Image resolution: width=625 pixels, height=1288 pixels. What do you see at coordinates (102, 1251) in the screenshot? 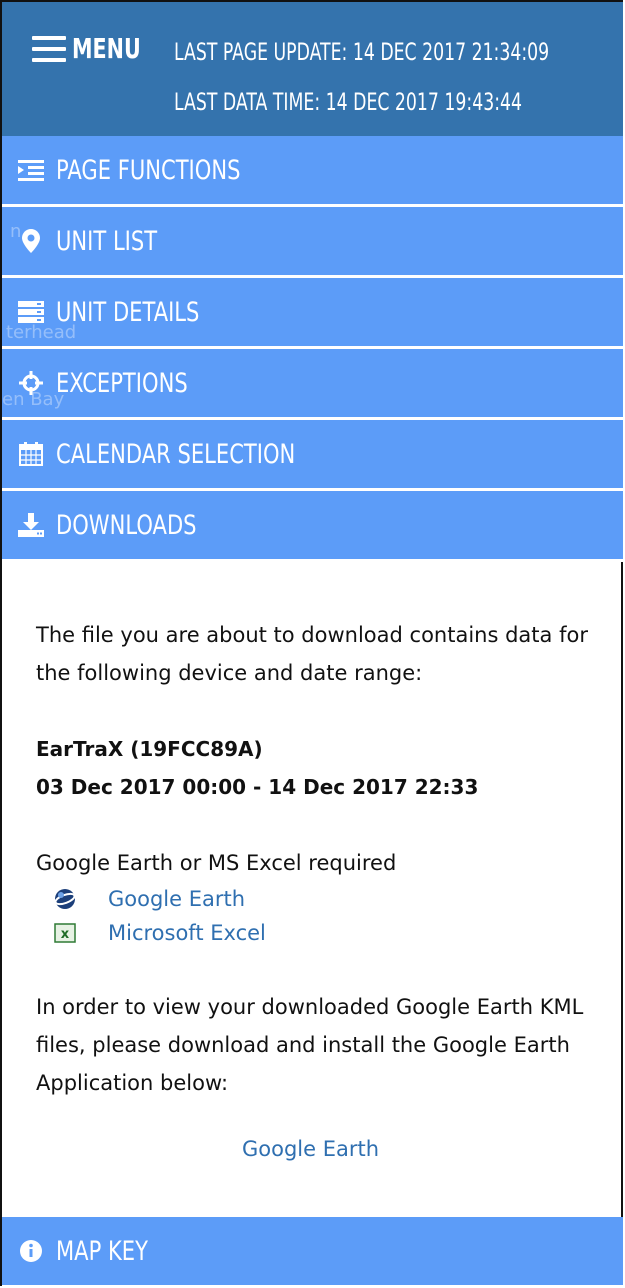
I see `map-key-label: MAP KEY` at bounding box center [102, 1251].